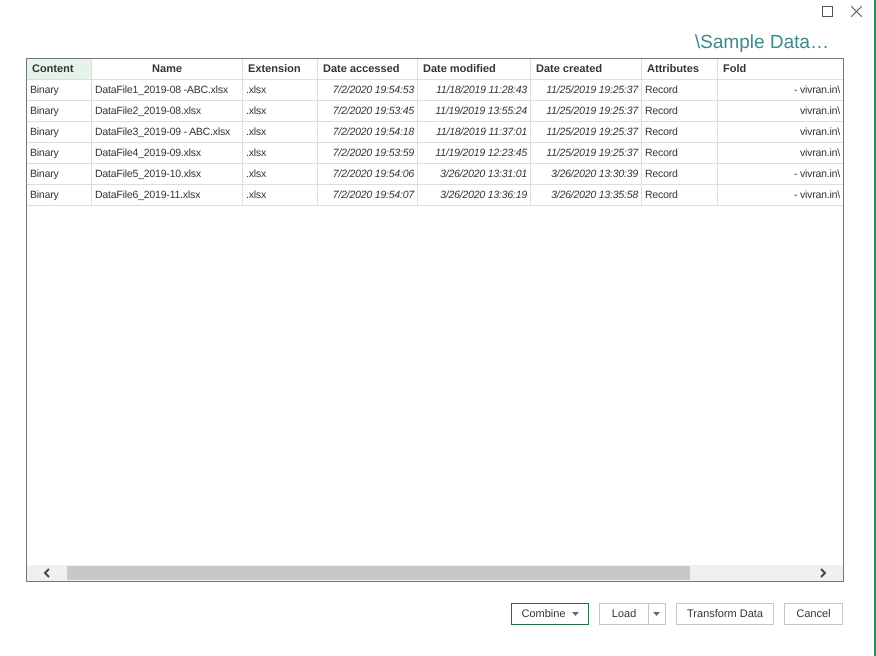  I want to click on table-cell: 11/18/2019 11:37:01, so click(474, 132).